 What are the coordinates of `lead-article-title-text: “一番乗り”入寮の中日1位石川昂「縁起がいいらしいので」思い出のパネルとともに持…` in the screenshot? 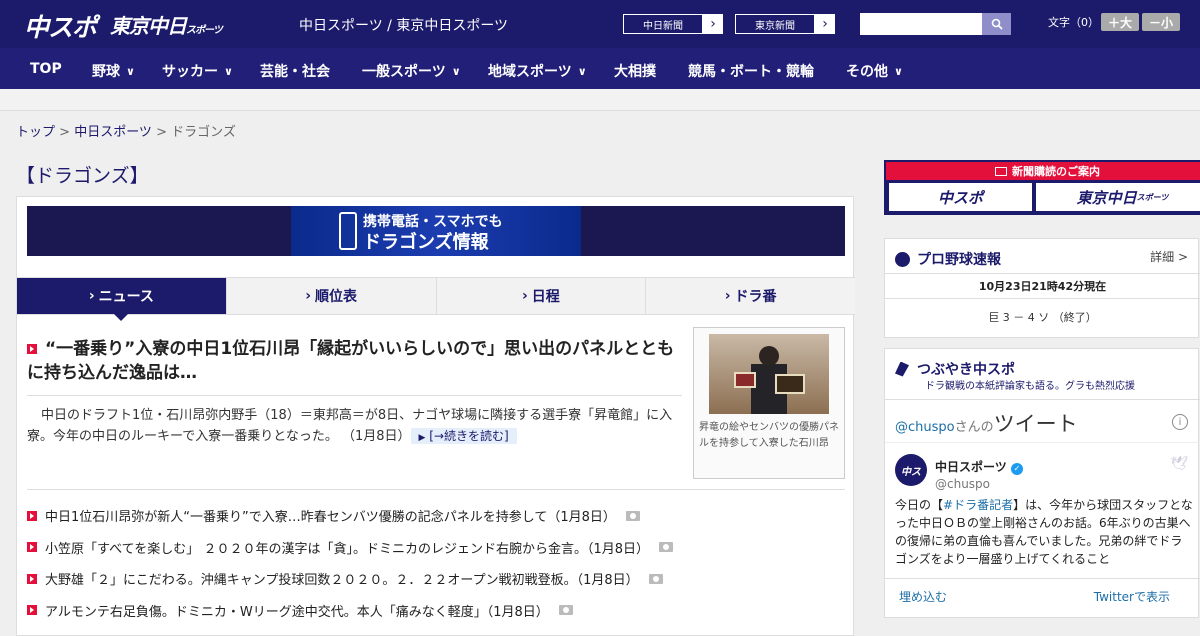 It's located at (351, 361).